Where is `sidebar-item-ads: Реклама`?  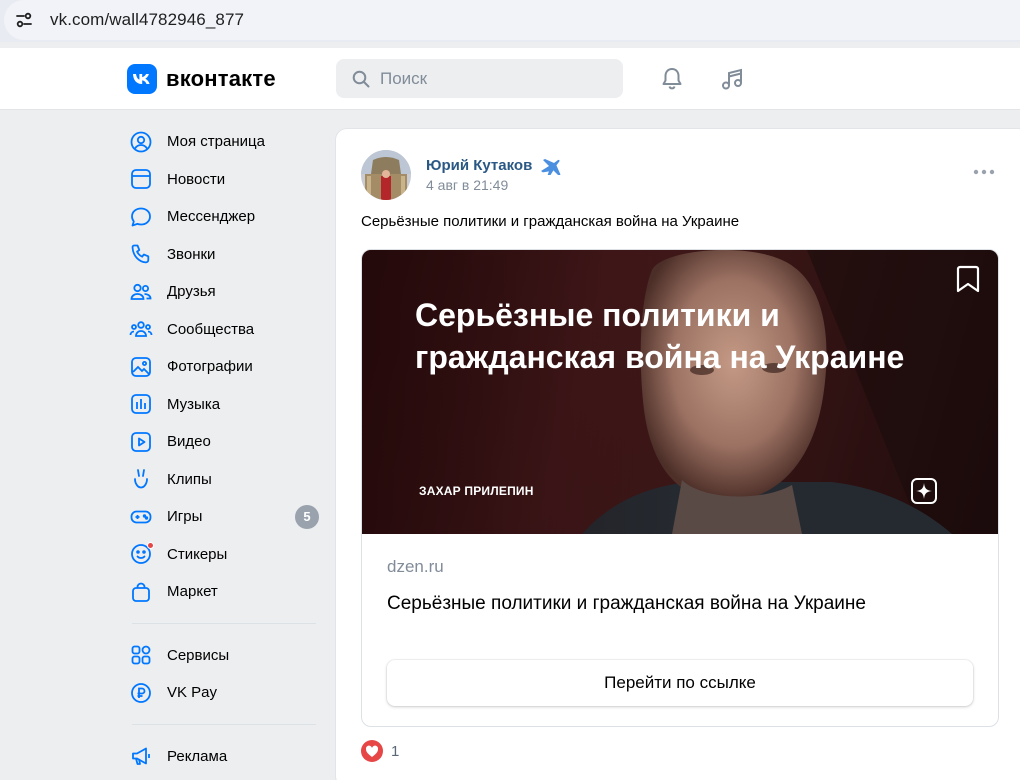
sidebar-item-ads: Реклама is located at coordinates (224, 757).